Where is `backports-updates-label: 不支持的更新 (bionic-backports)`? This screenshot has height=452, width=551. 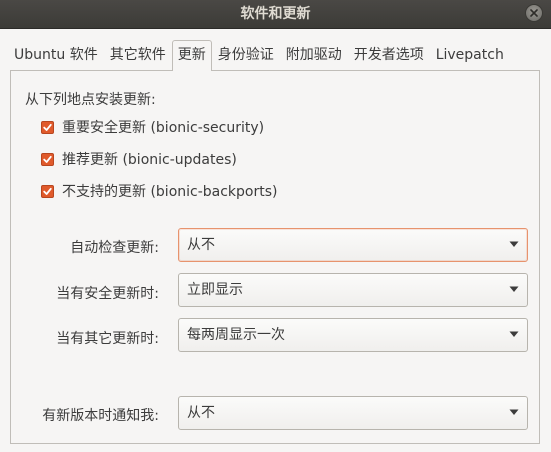
backports-updates-label: 不支持的更新 (bionic-backports) is located at coordinates (170, 192).